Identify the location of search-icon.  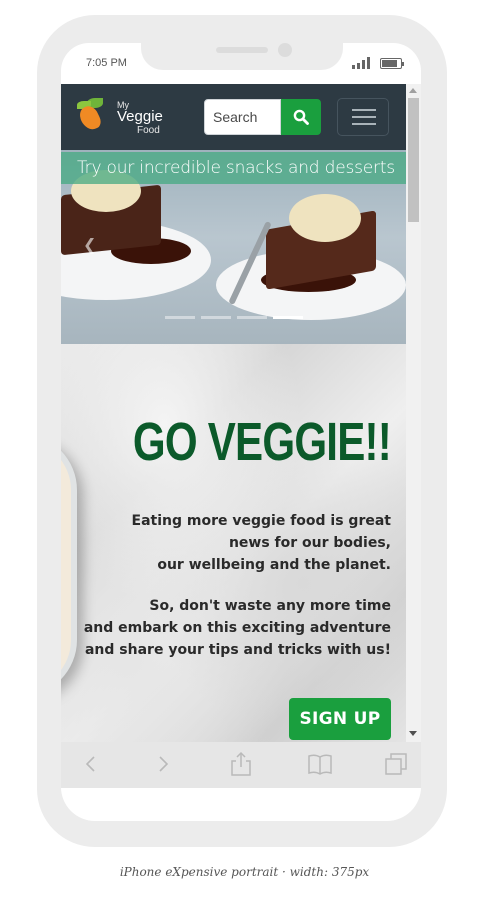
(301, 117).